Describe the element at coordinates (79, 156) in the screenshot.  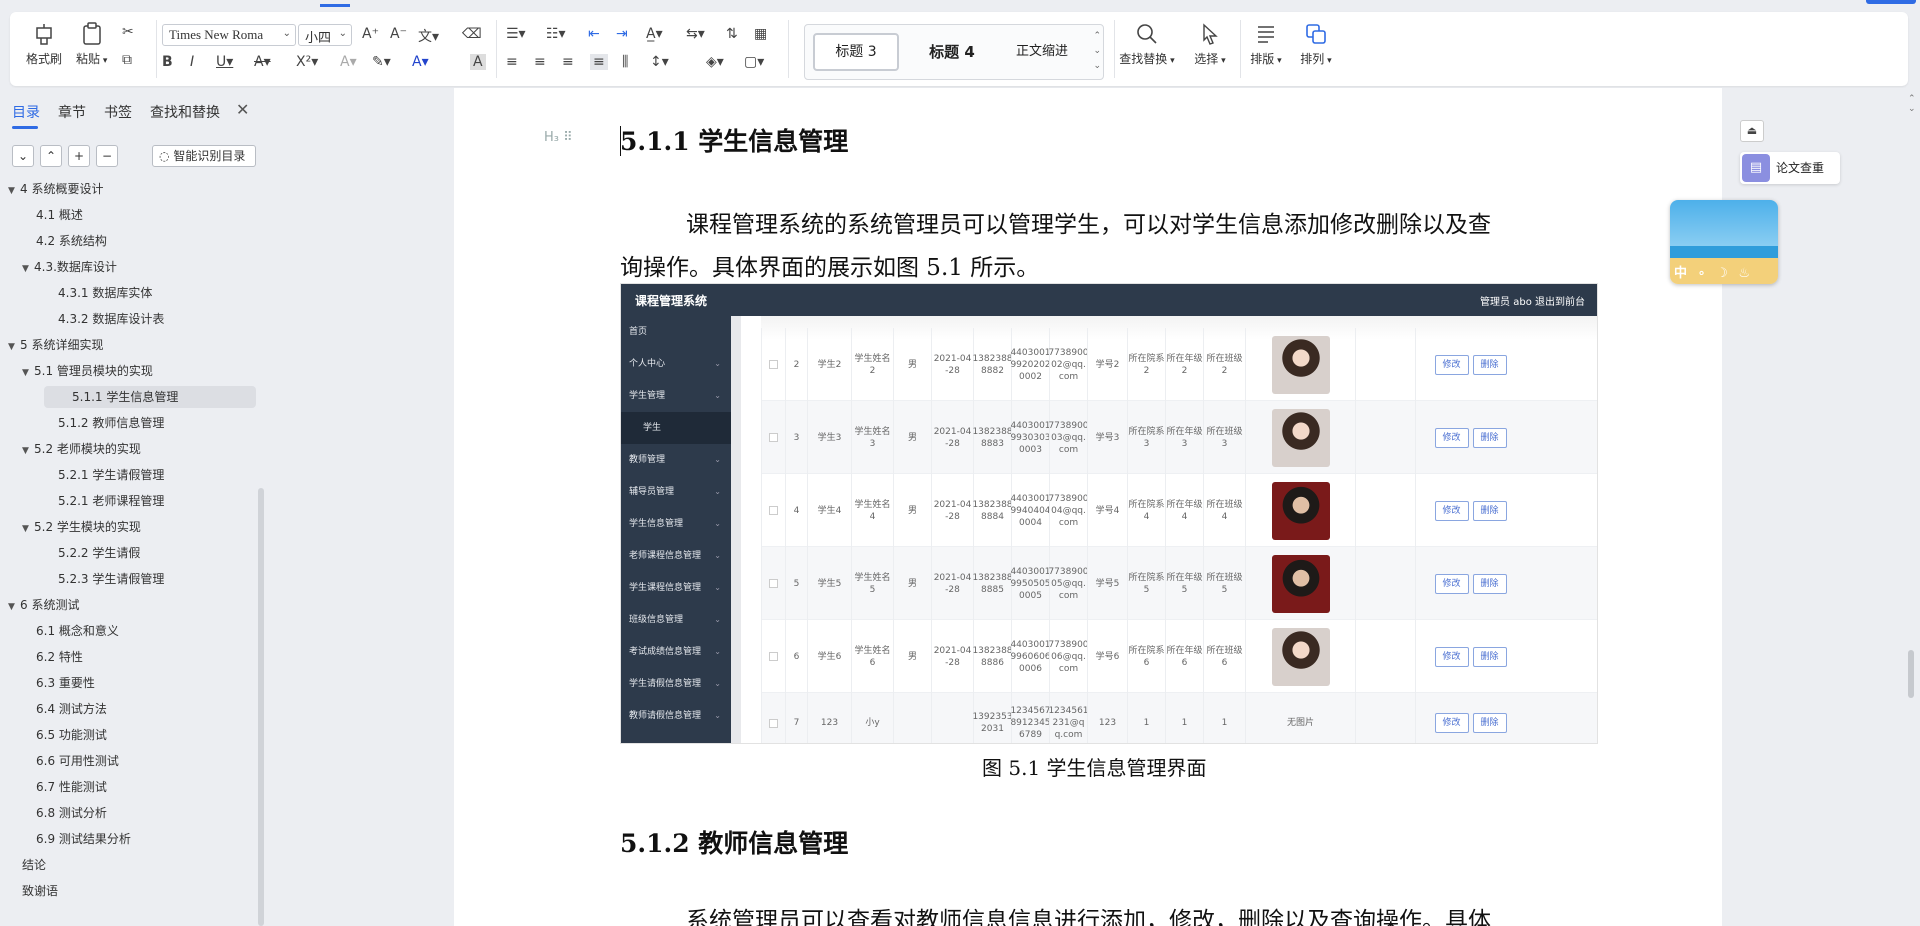
I see `add-level-button: +` at that location.